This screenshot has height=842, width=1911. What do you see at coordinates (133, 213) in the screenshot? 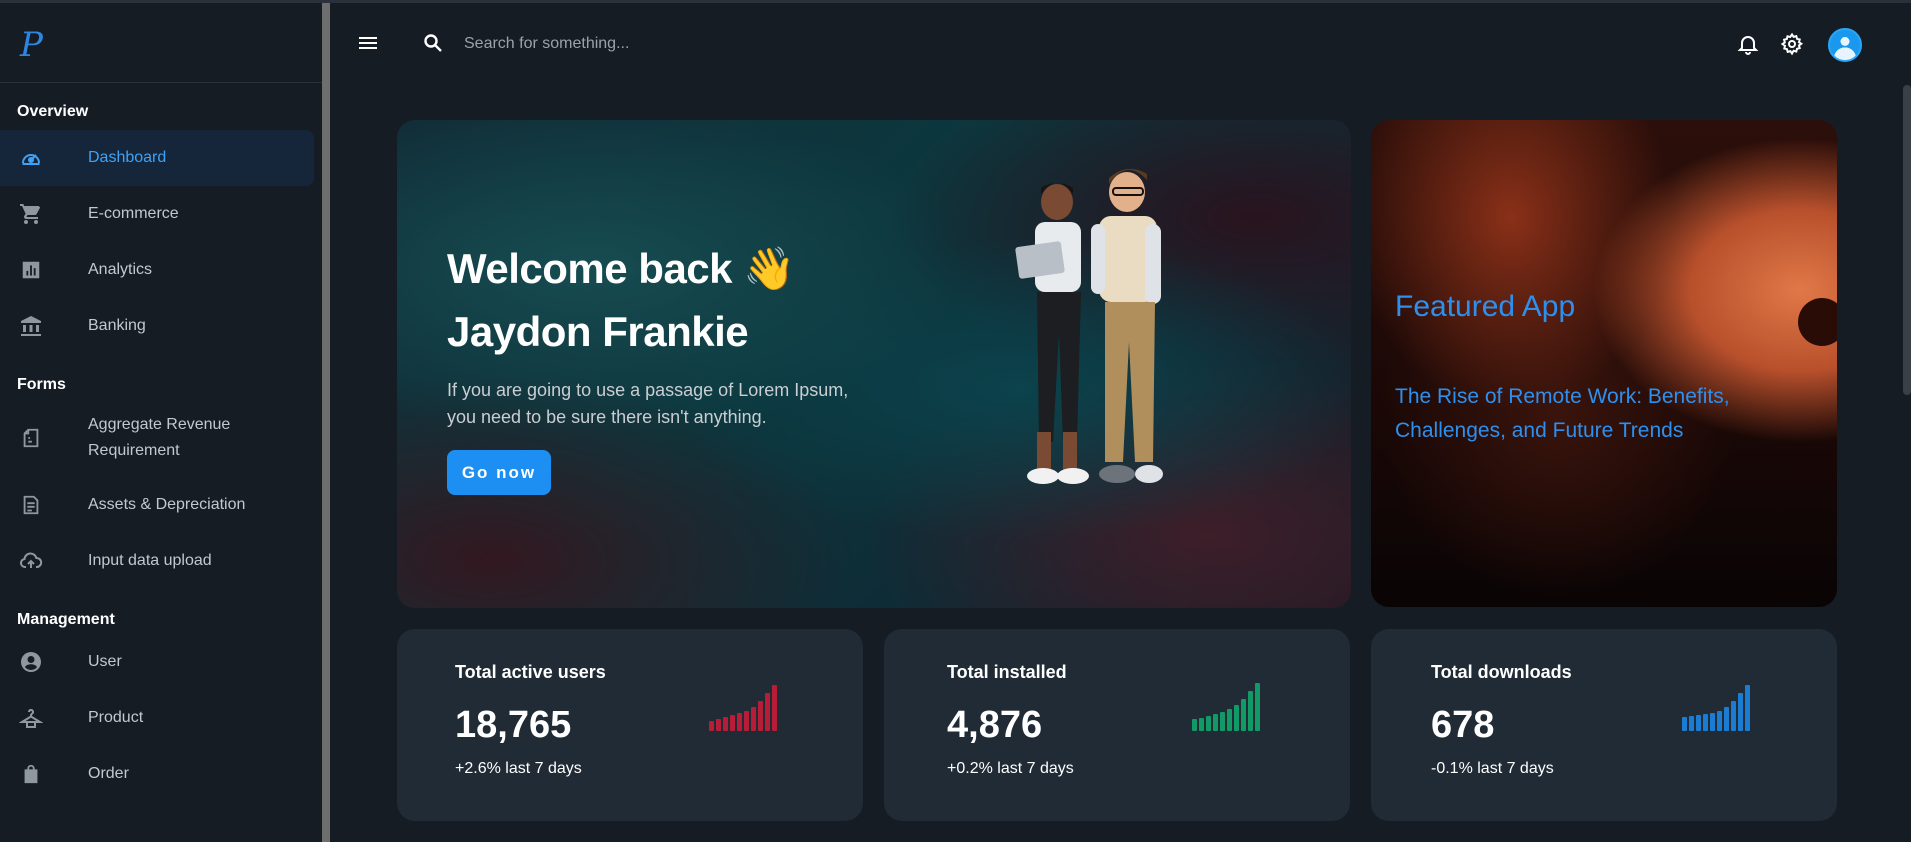
I see `sidebar-item-label: E-commerce` at bounding box center [133, 213].